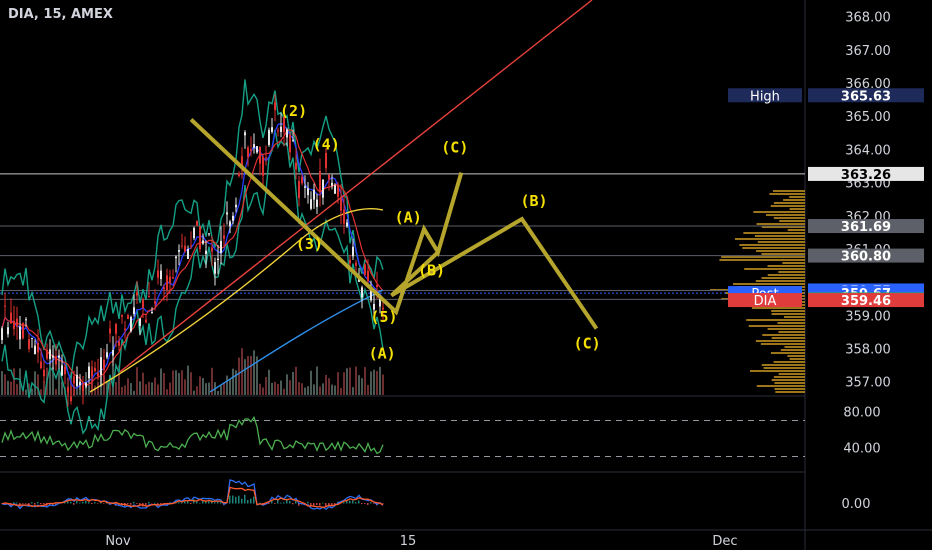  I want to click on wave-label: (A), so click(408, 217).